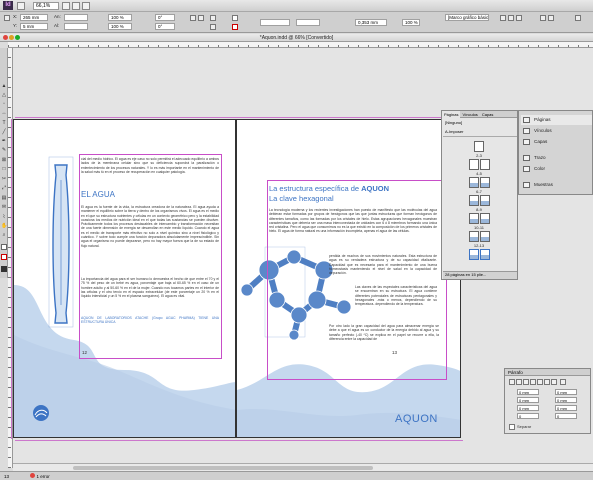 The height and width of the screenshot is (480, 593). I want to click on line-tool-icon: ╱, so click(4, 132).